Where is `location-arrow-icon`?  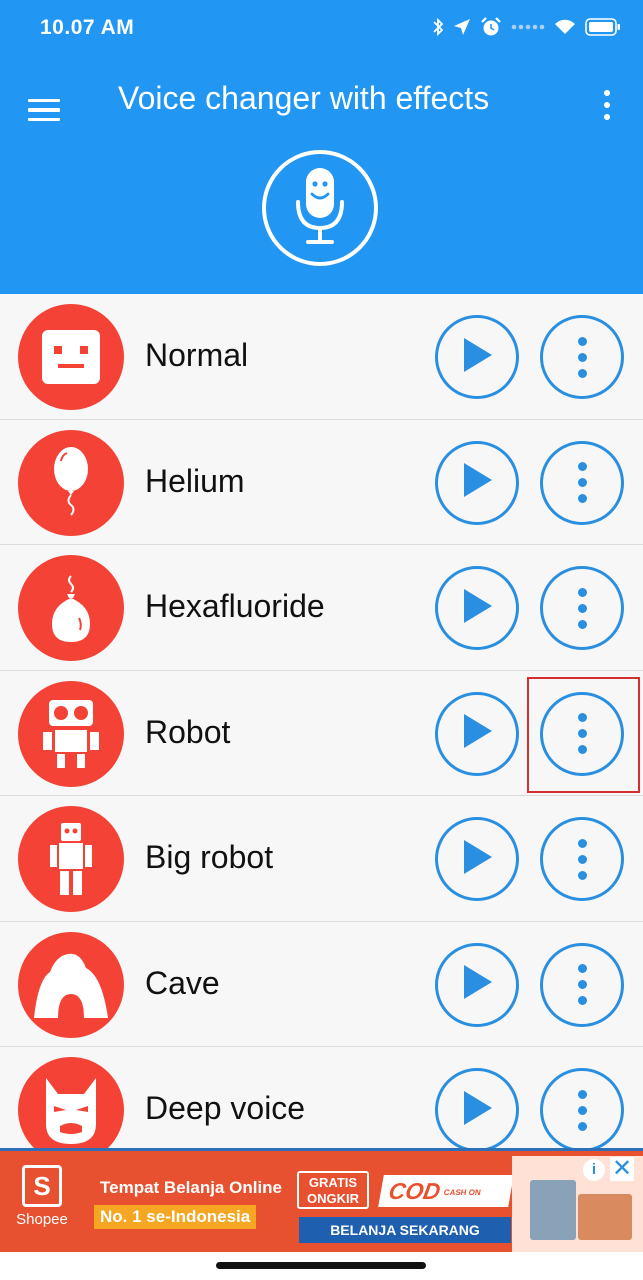 location-arrow-icon is located at coordinates (462, 27).